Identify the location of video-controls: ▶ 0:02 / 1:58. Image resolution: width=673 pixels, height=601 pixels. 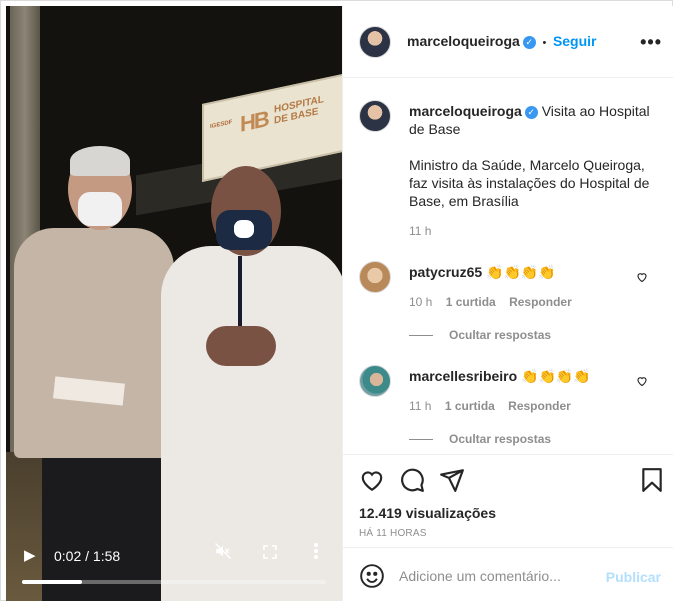
(174, 571).